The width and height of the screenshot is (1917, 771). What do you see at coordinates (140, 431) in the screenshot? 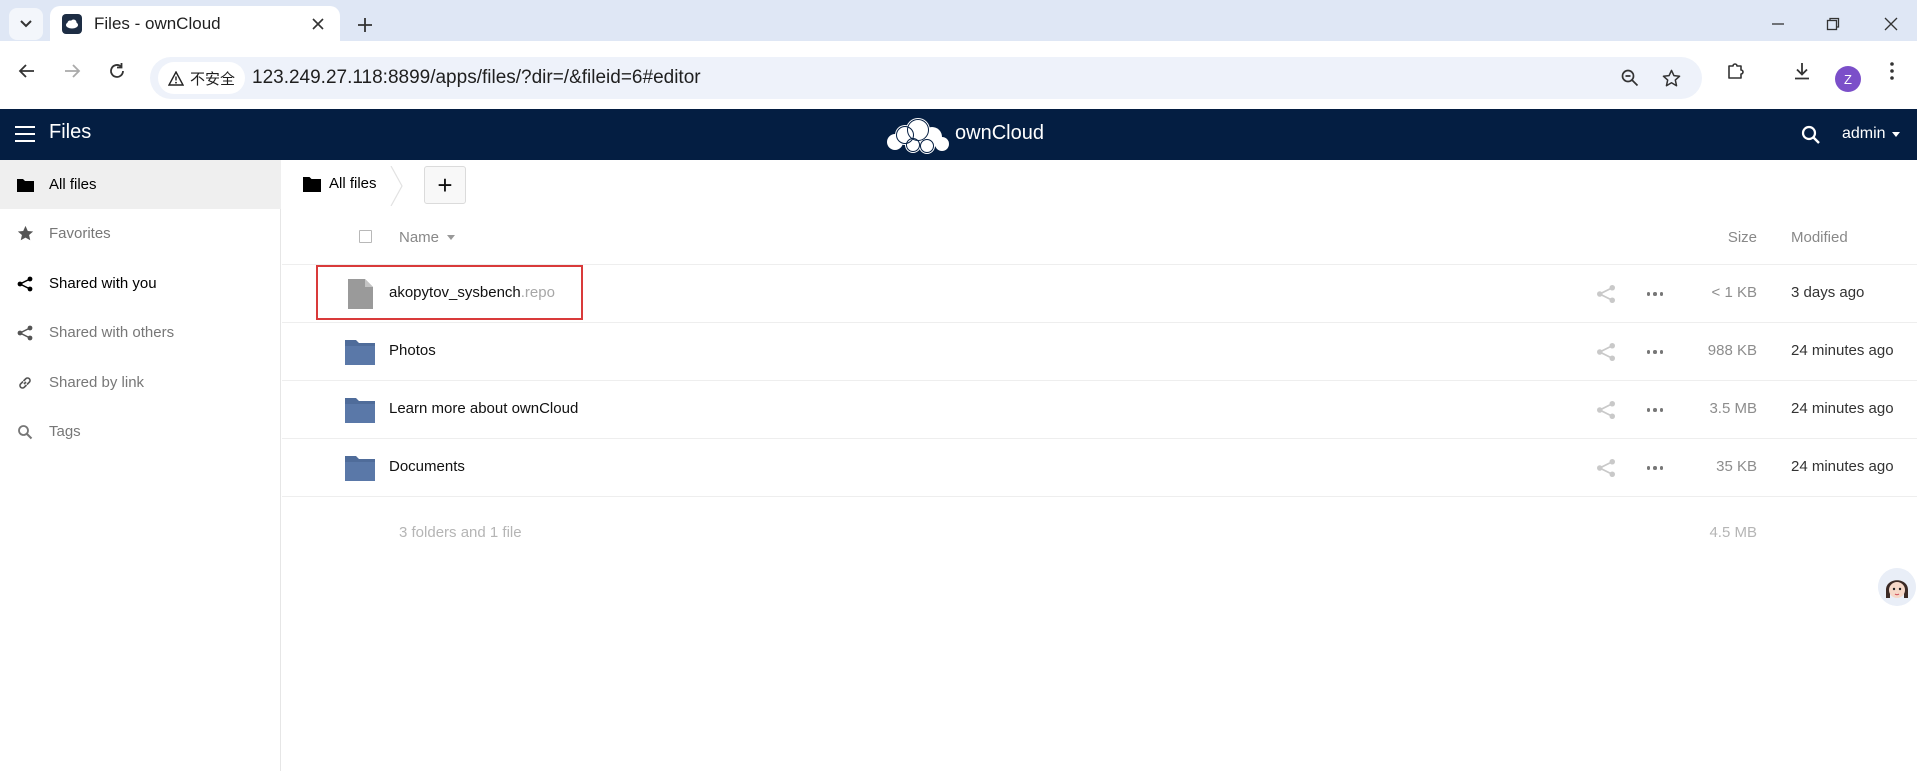
I see `sidebar-item-tags: Tags` at bounding box center [140, 431].